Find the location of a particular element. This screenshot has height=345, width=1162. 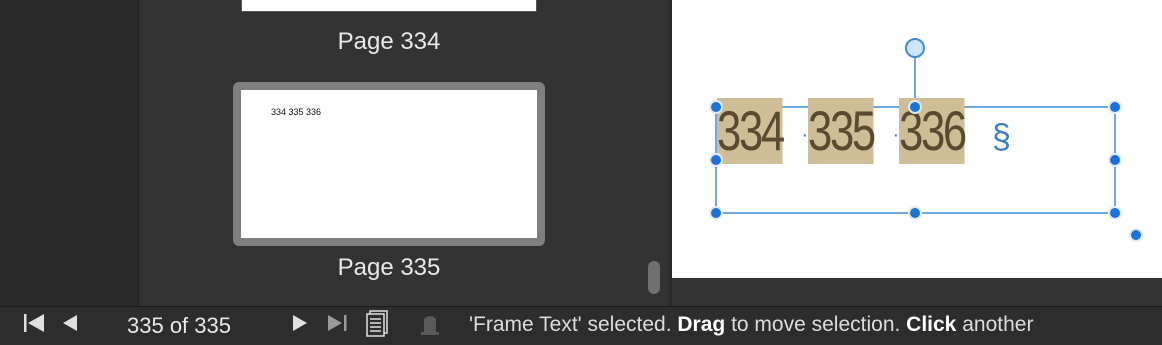

rotation-handle is located at coordinates (915, 48).